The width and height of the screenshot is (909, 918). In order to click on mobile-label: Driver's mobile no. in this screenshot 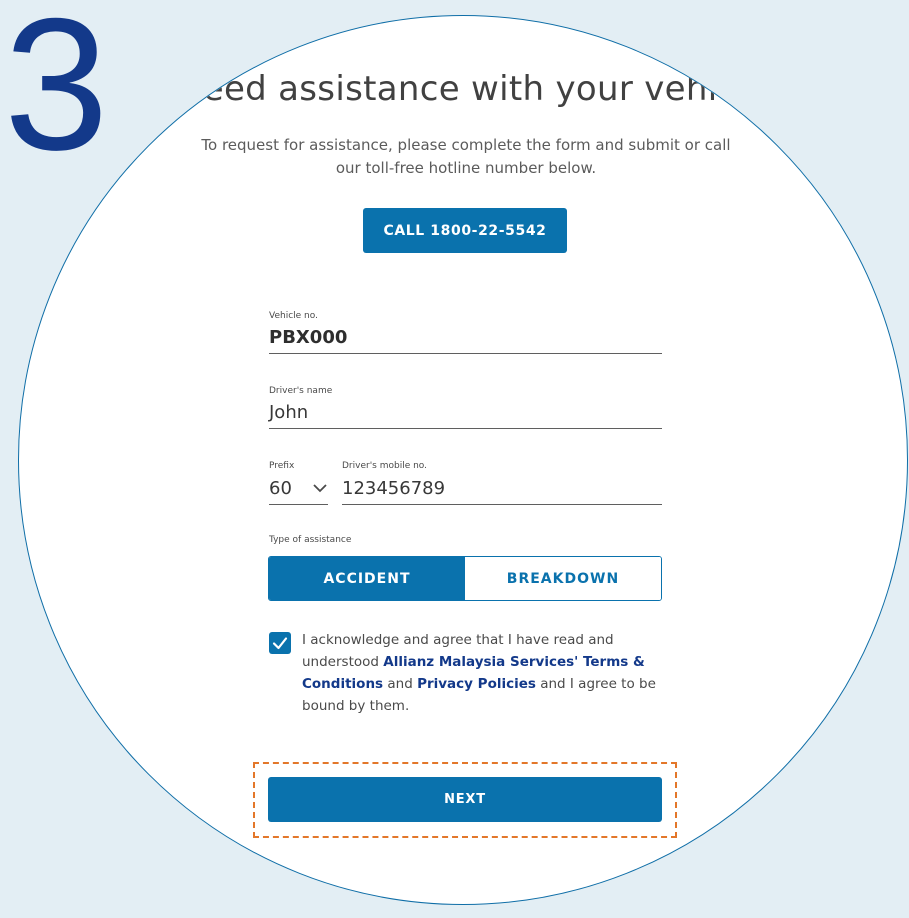, I will do `click(385, 466)`.